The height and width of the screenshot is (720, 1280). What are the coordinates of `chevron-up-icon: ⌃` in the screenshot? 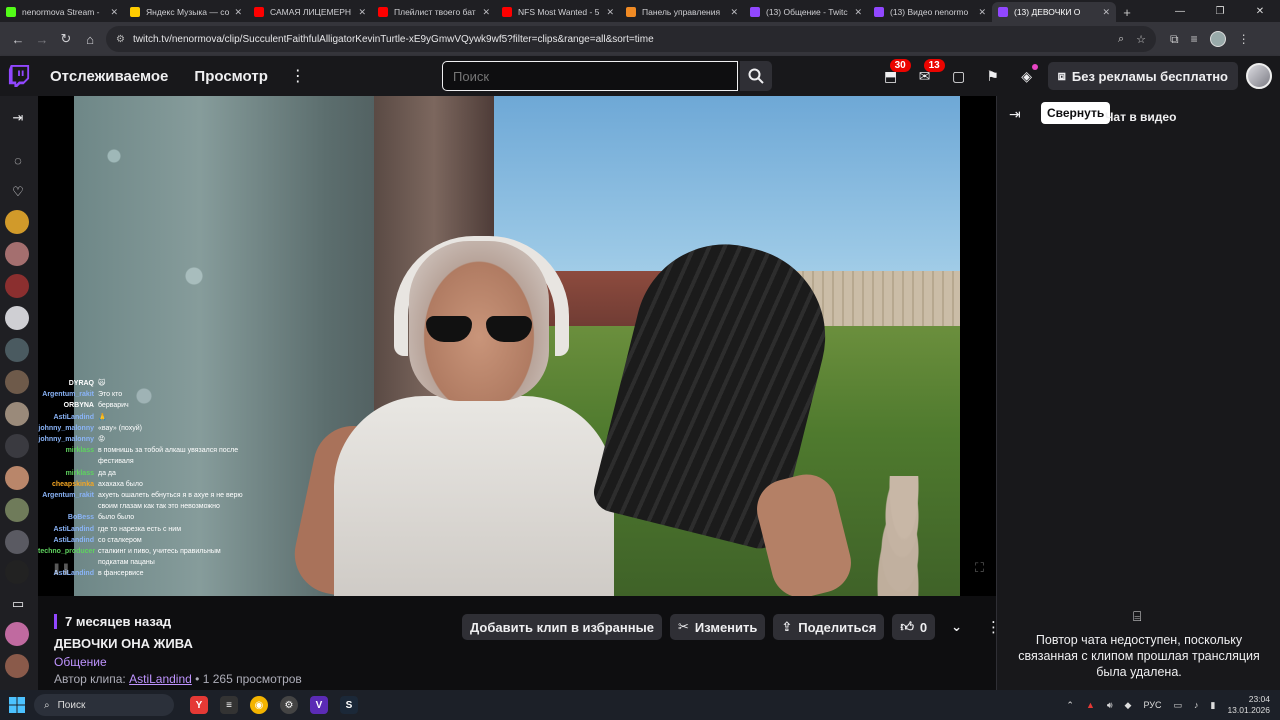 It's located at (1070, 705).